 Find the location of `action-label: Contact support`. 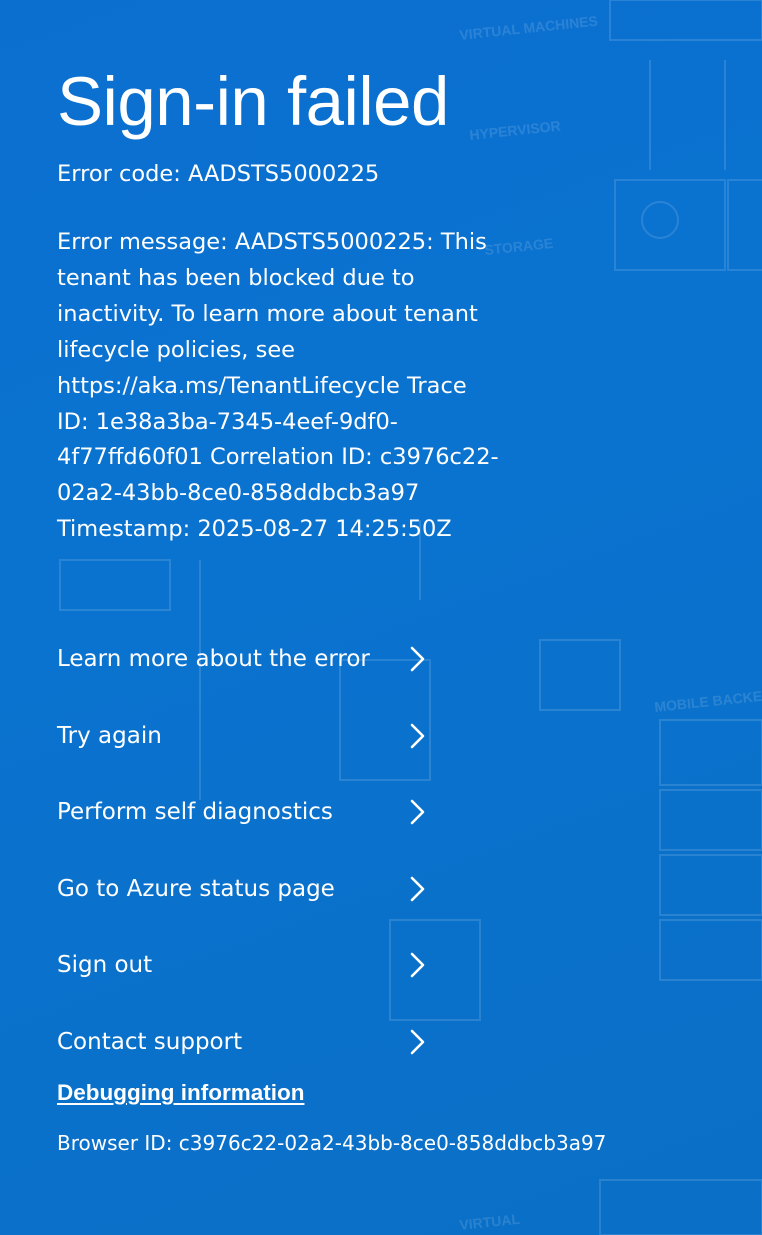

action-label: Contact support is located at coordinates (150, 1041).